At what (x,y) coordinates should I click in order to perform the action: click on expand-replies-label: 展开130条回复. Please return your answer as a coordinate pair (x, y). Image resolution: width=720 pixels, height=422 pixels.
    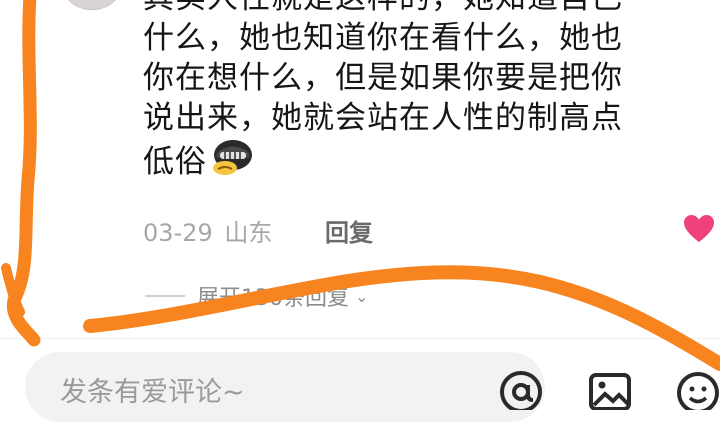
    Looking at the image, I should click on (273, 298).